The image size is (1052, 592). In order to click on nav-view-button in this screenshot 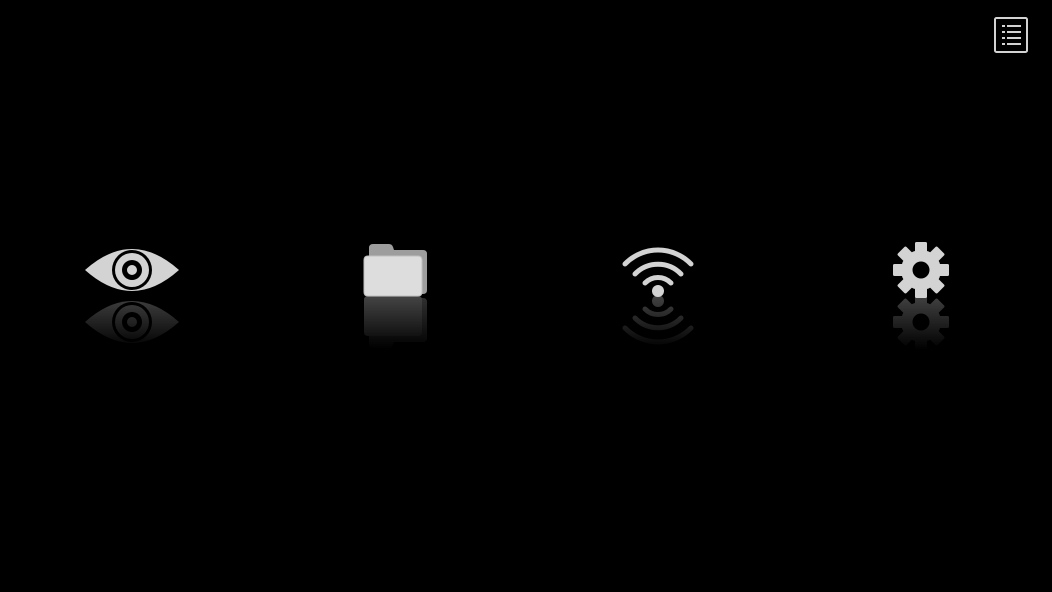, I will do `click(132, 296)`.